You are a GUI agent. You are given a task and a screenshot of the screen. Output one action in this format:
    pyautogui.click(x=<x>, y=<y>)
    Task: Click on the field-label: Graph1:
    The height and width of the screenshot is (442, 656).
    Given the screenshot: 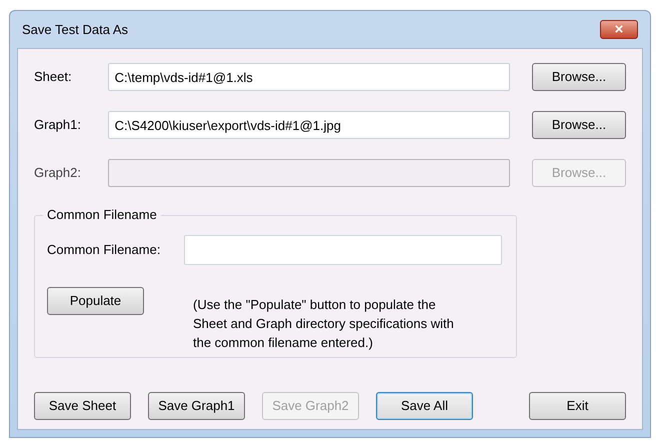 What is the action you would take?
    pyautogui.click(x=58, y=125)
    